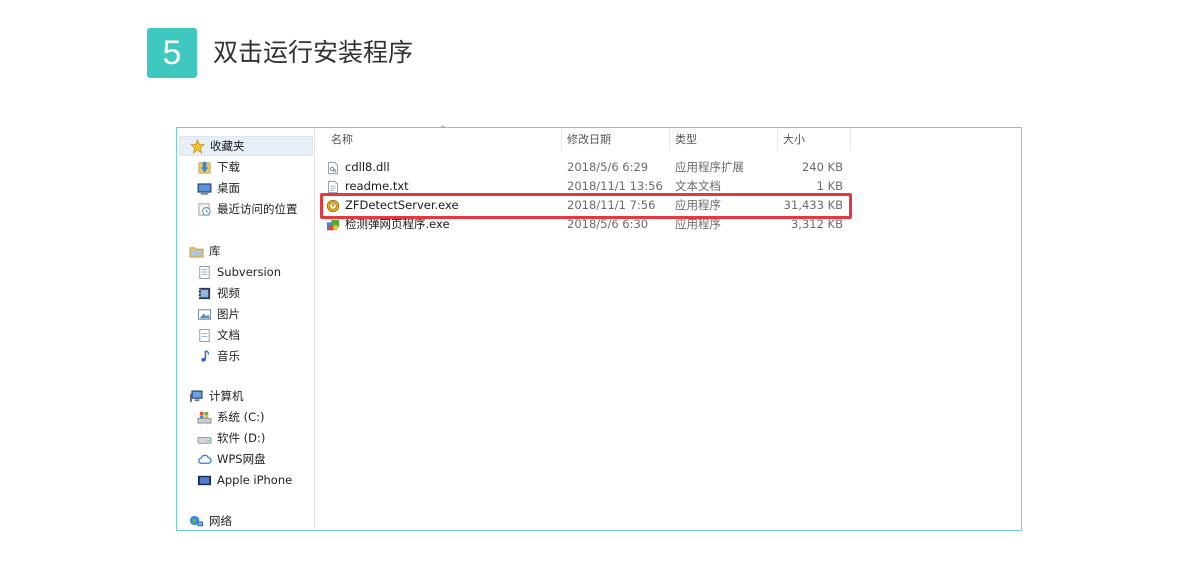 The height and width of the screenshot is (585, 1200). I want to click on nav-item-wps-cloud: WPS网盘, so click(231, 459).